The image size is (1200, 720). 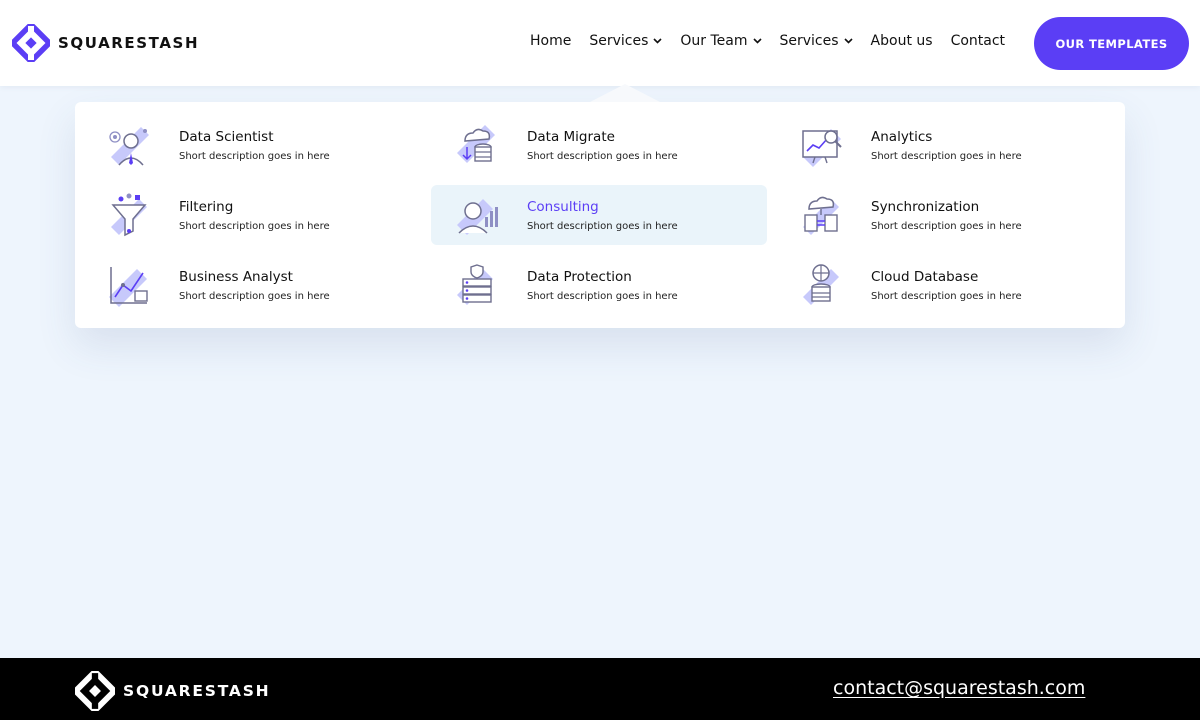 I want to click on data-migrate-icon, so click(x=476, y=144).